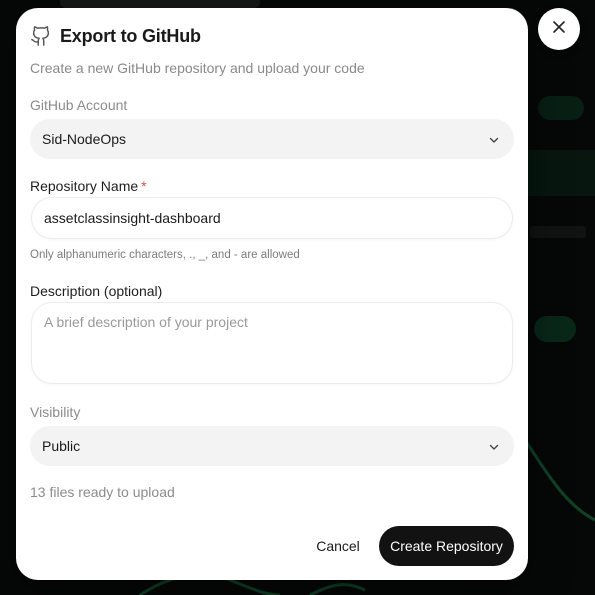  What do you see at coordinates (272, 218) in the screenshot?
I see `repo-name-input: assetclassinsight-dashboard` at bounding box center [272, 218].